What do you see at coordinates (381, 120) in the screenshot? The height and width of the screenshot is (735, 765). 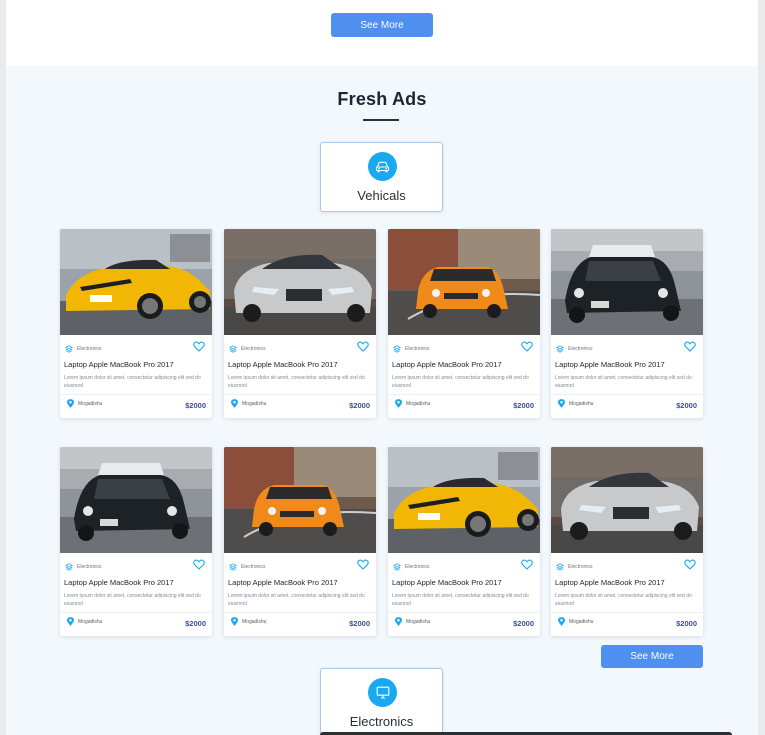 I see `title-underline` at bounding box center [381, 120].